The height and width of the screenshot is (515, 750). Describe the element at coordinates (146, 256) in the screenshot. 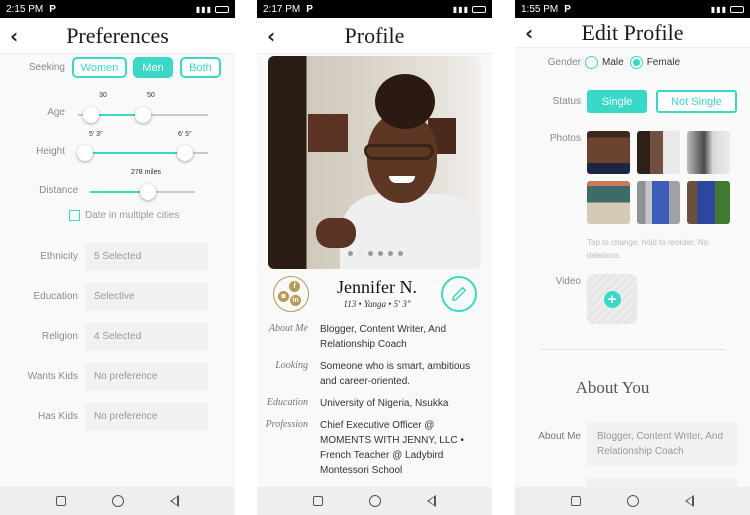

I see `preference-field-select: 5 Selected` at that location.